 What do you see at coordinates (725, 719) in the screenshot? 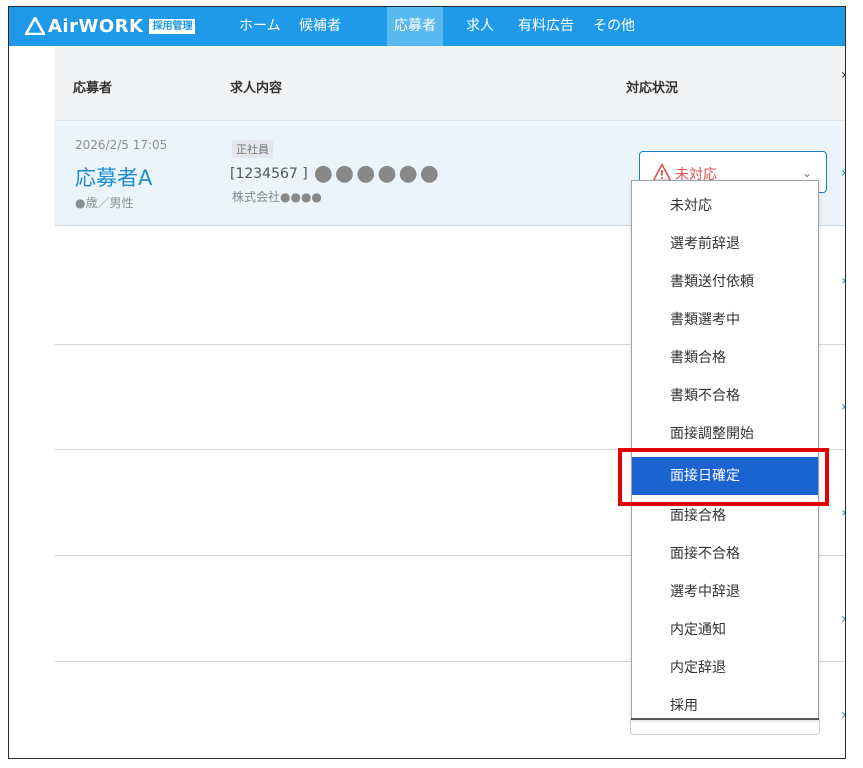
I see `menu-bottom-border` at bounding box center [725, 719].